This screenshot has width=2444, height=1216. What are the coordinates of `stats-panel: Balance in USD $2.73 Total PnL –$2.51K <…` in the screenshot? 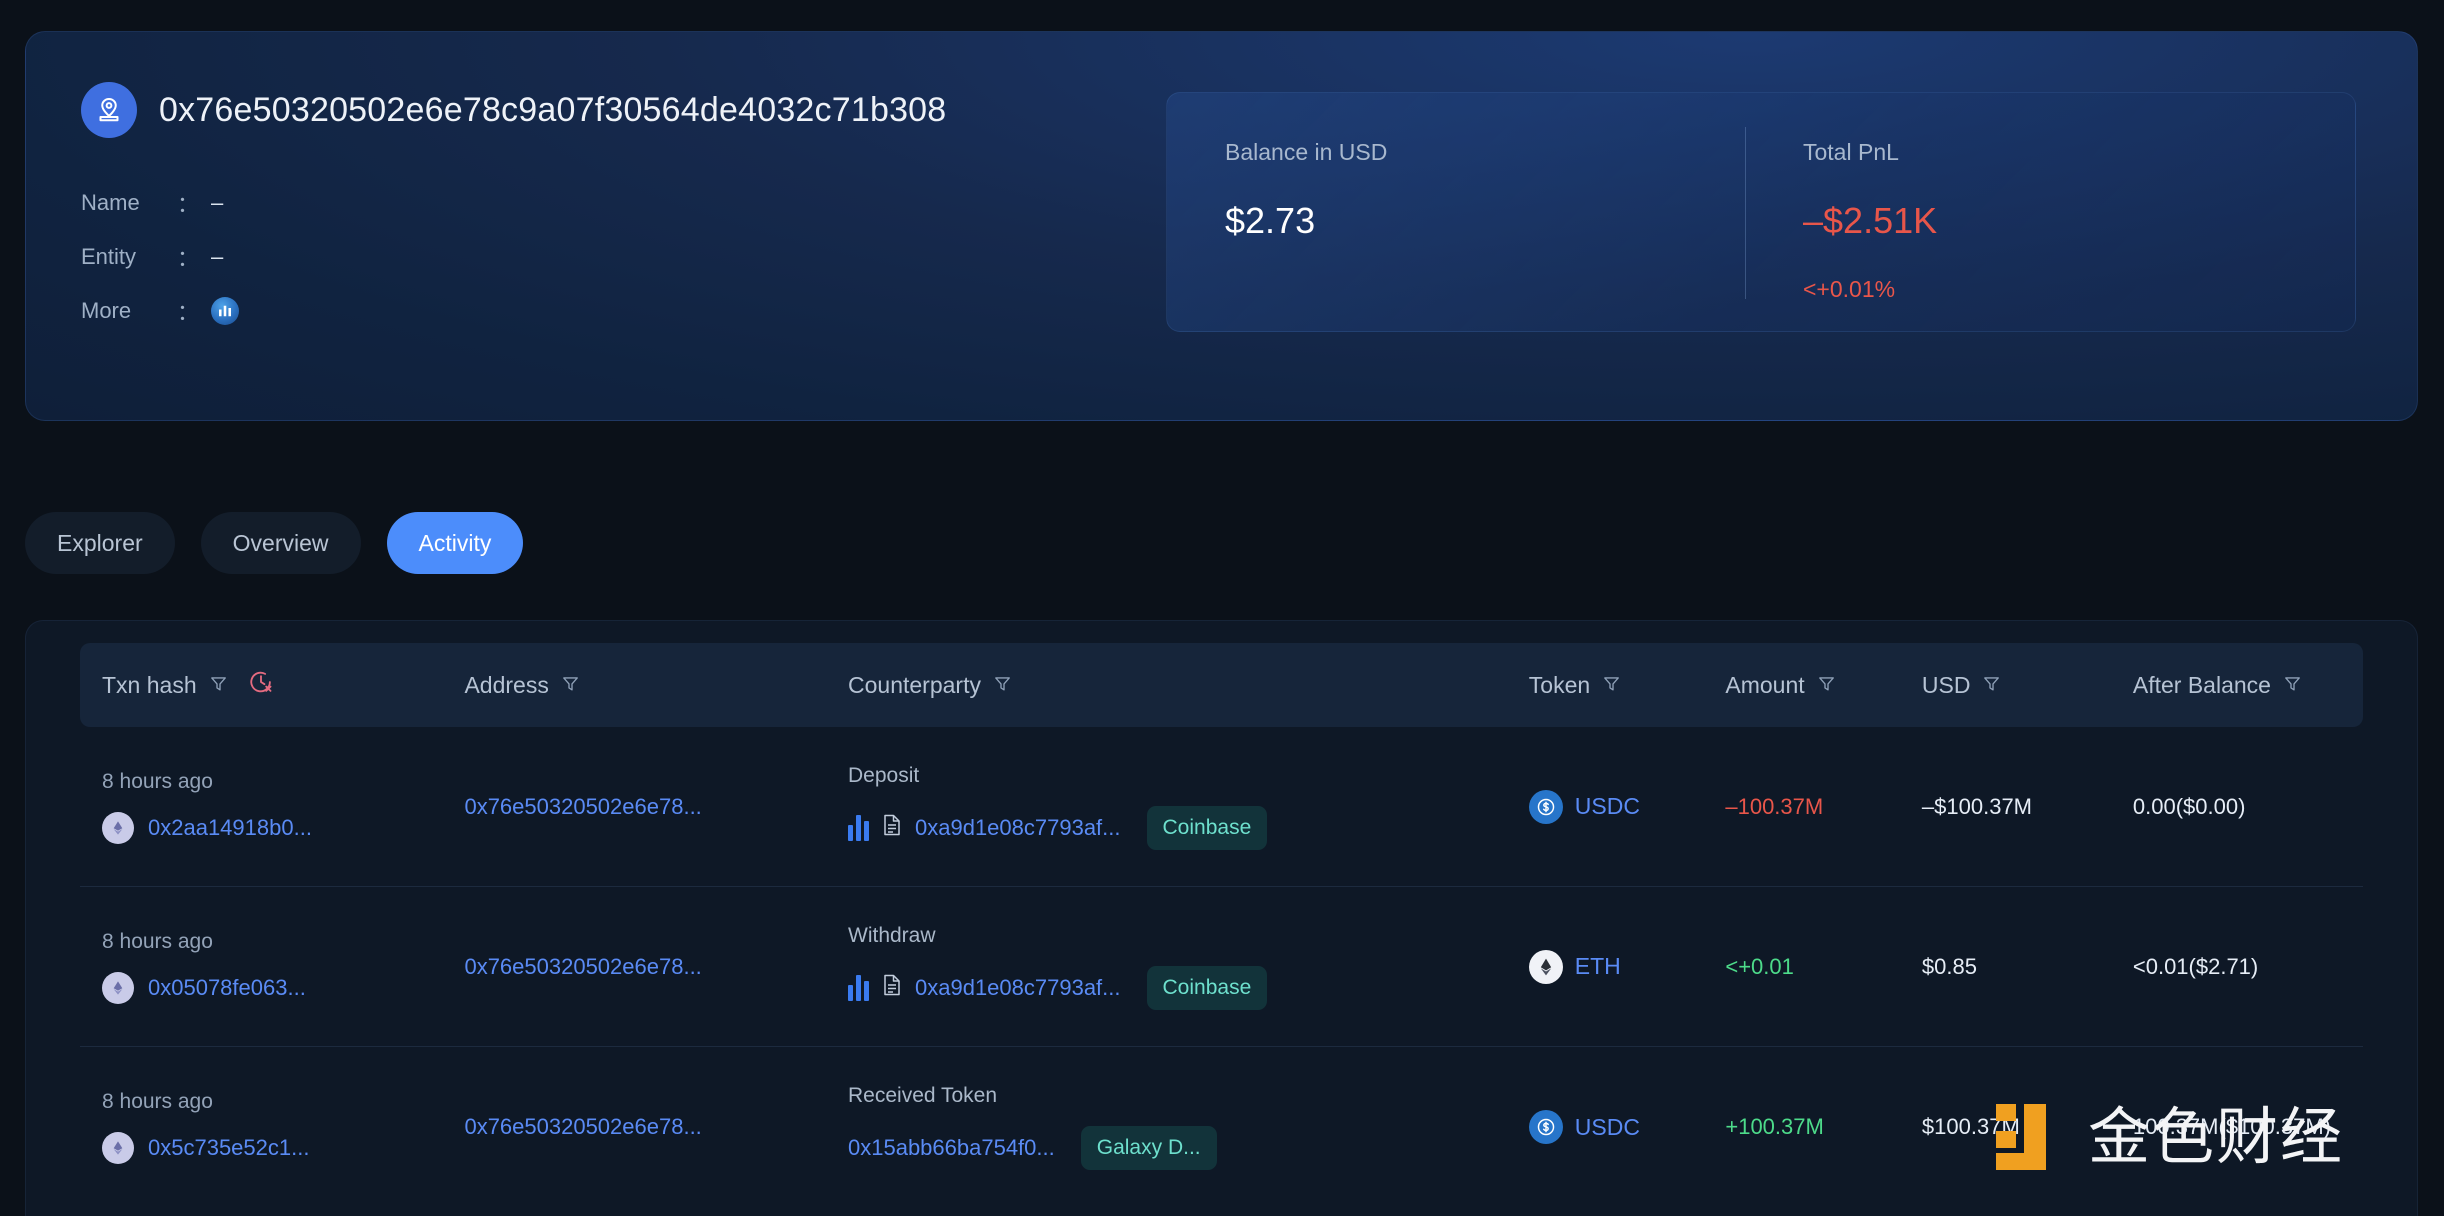 It's located at (1761, 212).